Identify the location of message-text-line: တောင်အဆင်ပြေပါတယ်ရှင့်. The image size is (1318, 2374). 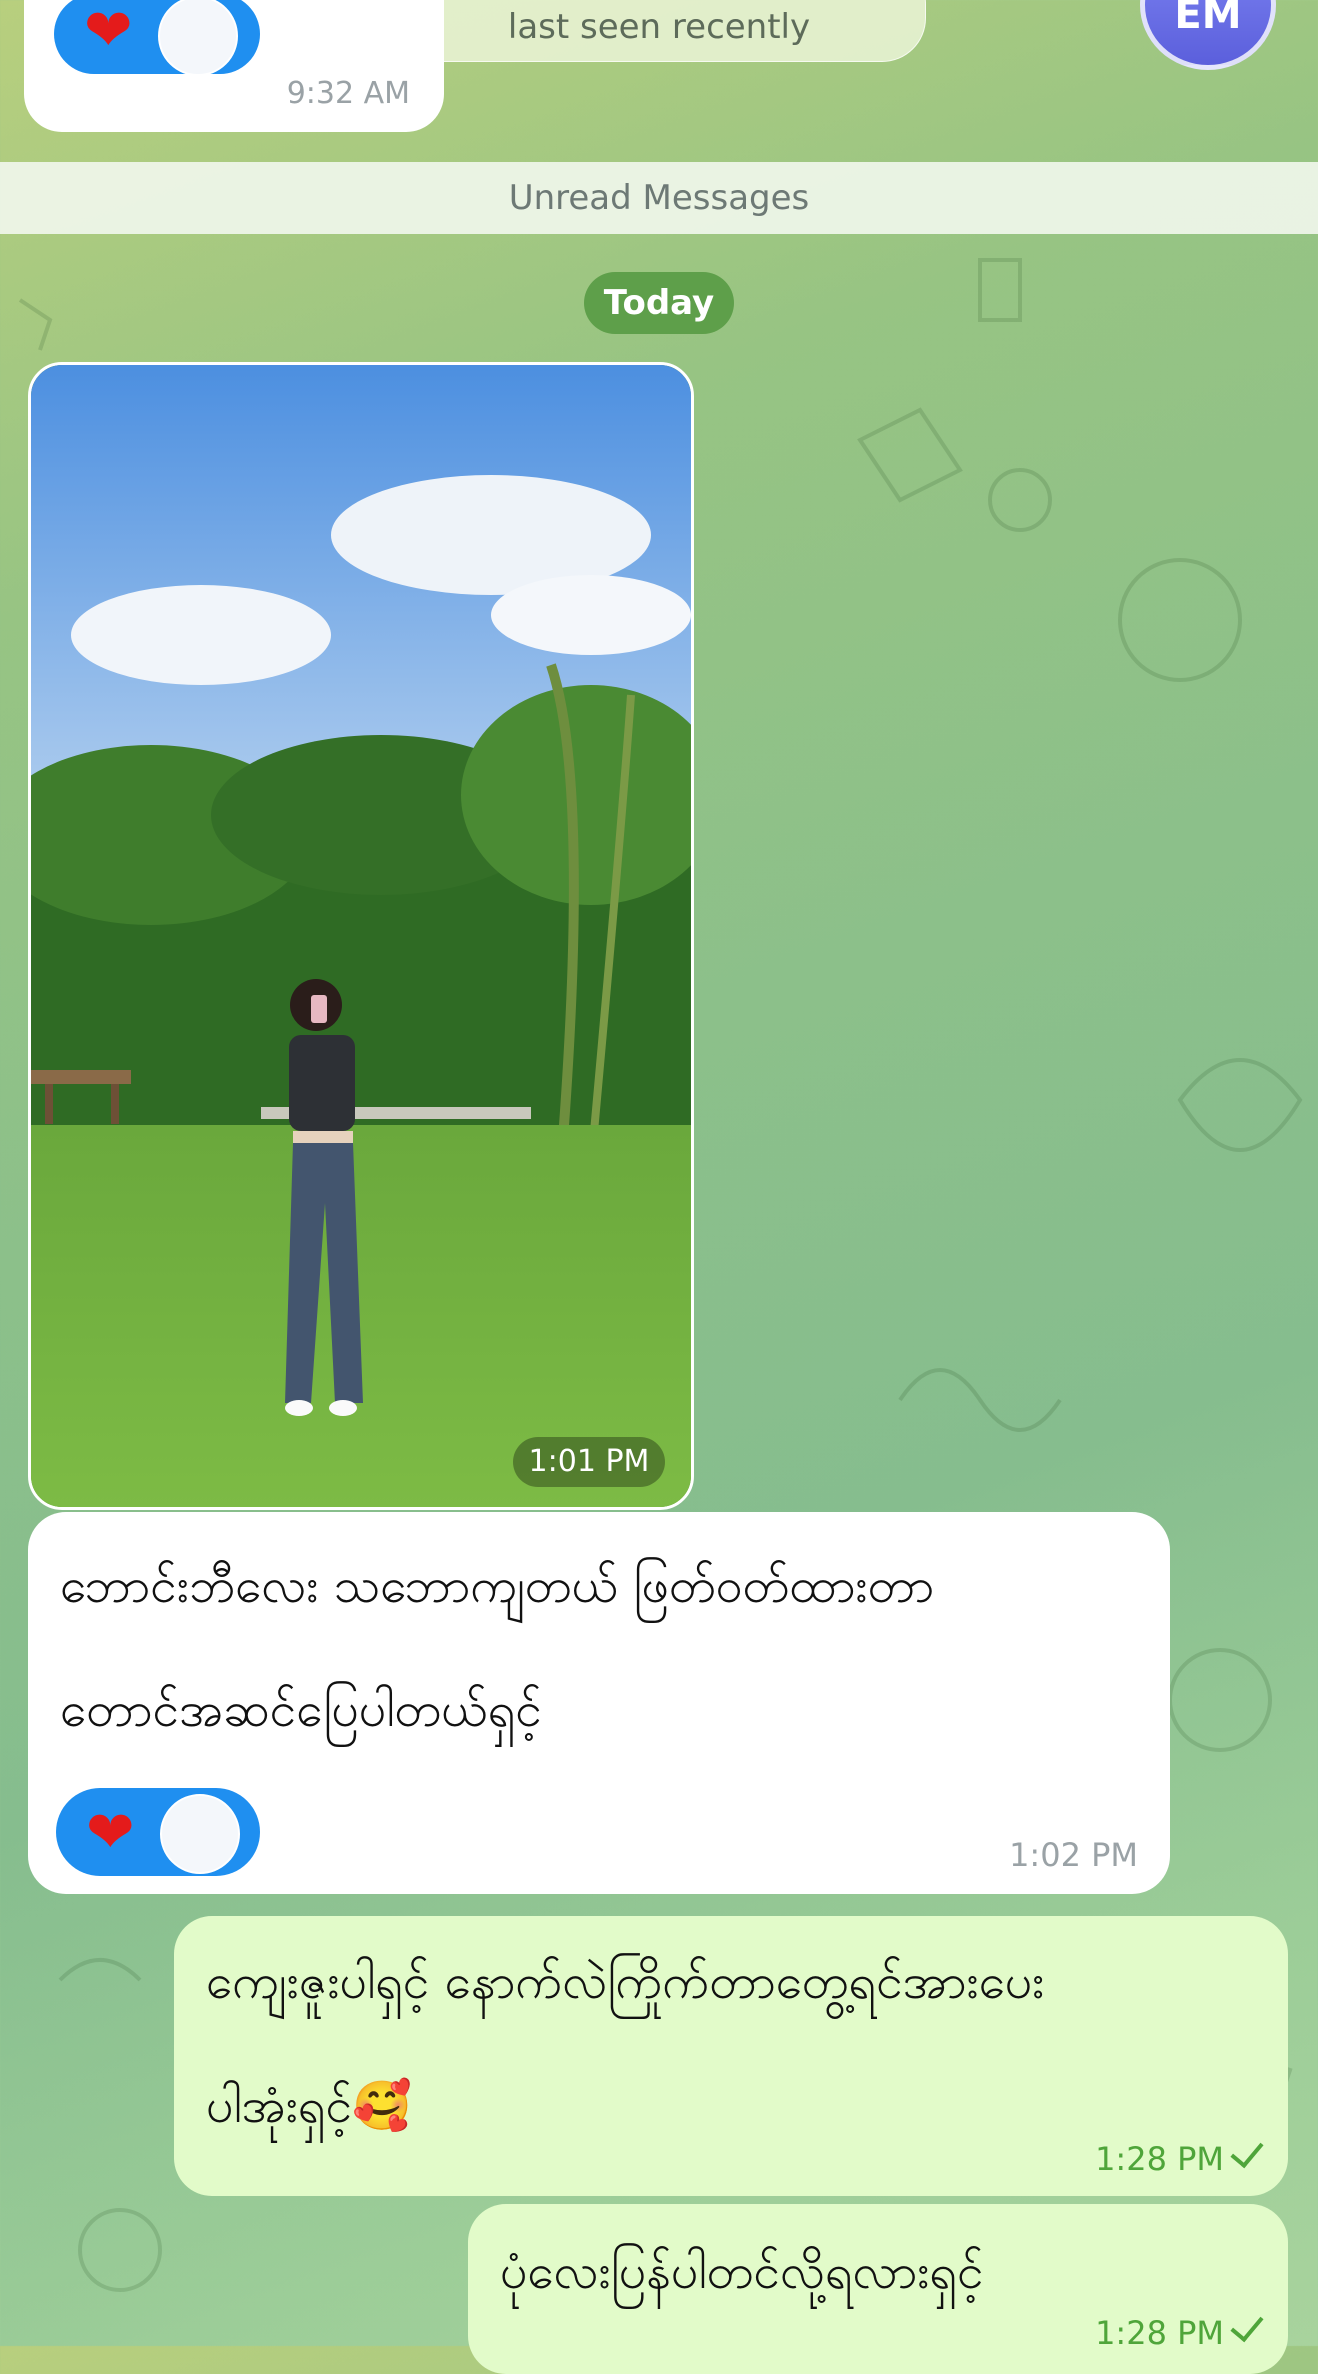
(301, 1710).